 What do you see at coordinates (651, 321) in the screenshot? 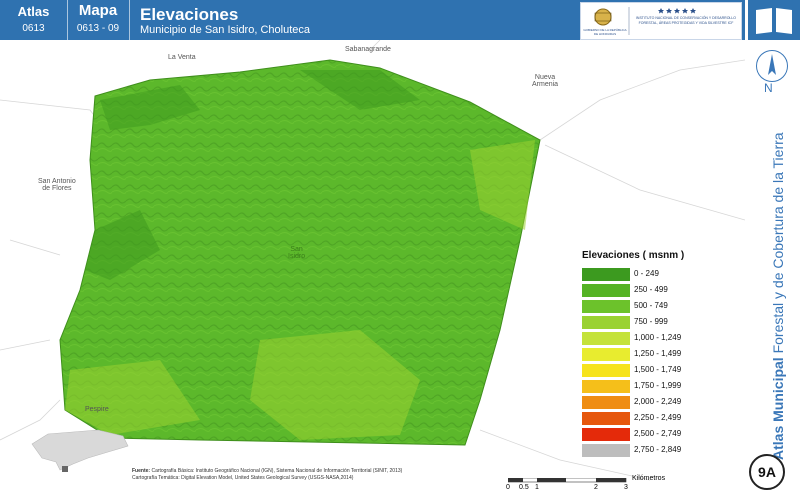
I see `legend-label: 750 - 999` at bounding box center [651, 321].